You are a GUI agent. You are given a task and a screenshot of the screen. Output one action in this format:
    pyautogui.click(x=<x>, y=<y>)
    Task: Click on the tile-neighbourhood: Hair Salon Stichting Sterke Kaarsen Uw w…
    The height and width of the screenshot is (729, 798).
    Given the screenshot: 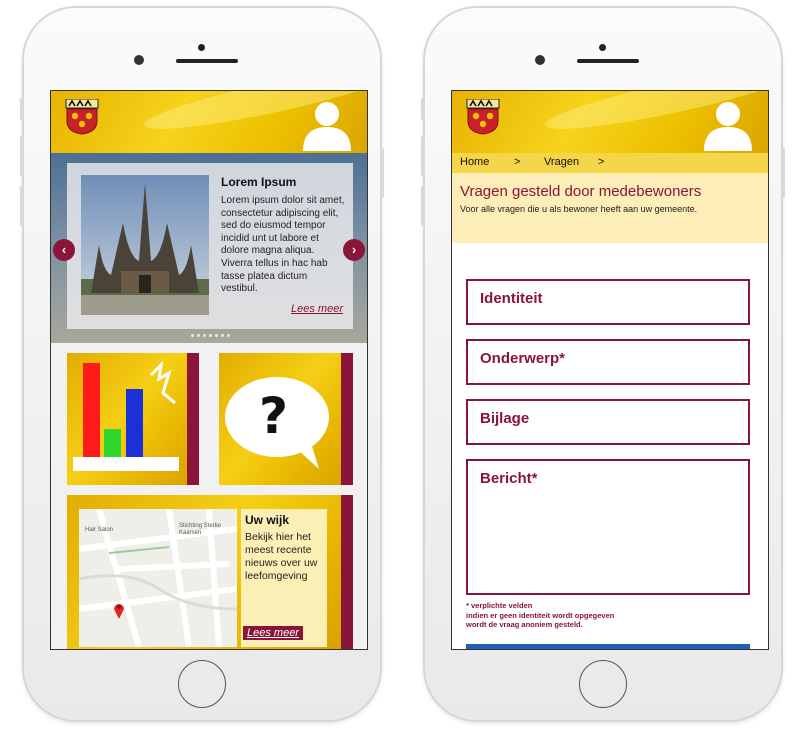 What is the action you would take?
    pyautogui.click(x=210, y=572)
    